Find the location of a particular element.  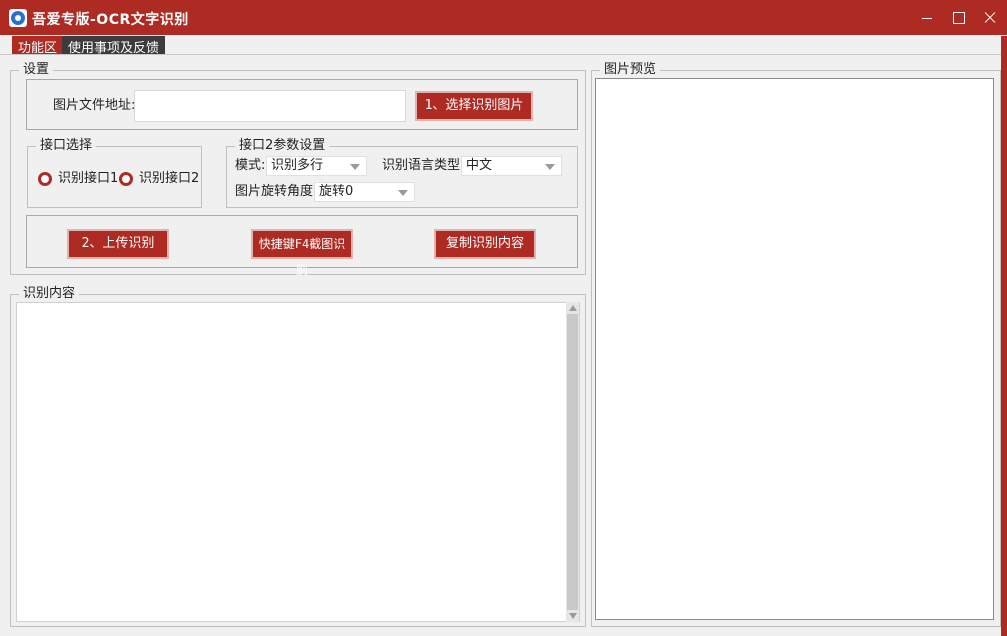

title-bar: 吾爱专版-OCR文字识别 is located at coordinates (503, 17).